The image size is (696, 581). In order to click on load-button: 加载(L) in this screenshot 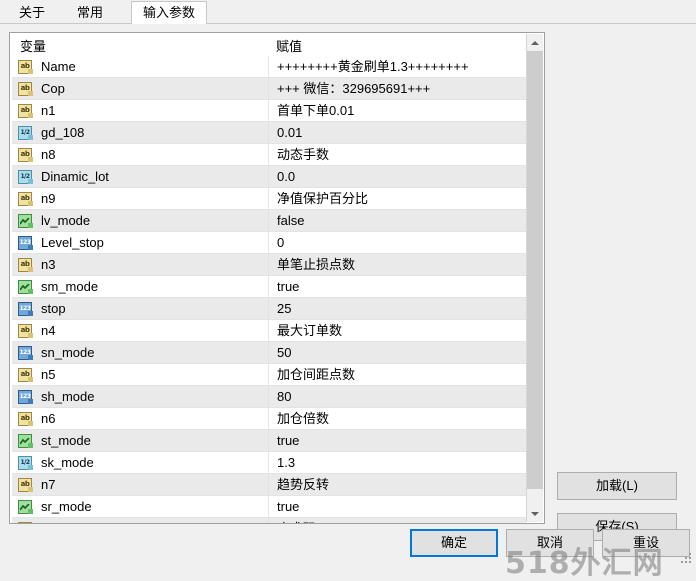, I will do `click(617, 486)`.